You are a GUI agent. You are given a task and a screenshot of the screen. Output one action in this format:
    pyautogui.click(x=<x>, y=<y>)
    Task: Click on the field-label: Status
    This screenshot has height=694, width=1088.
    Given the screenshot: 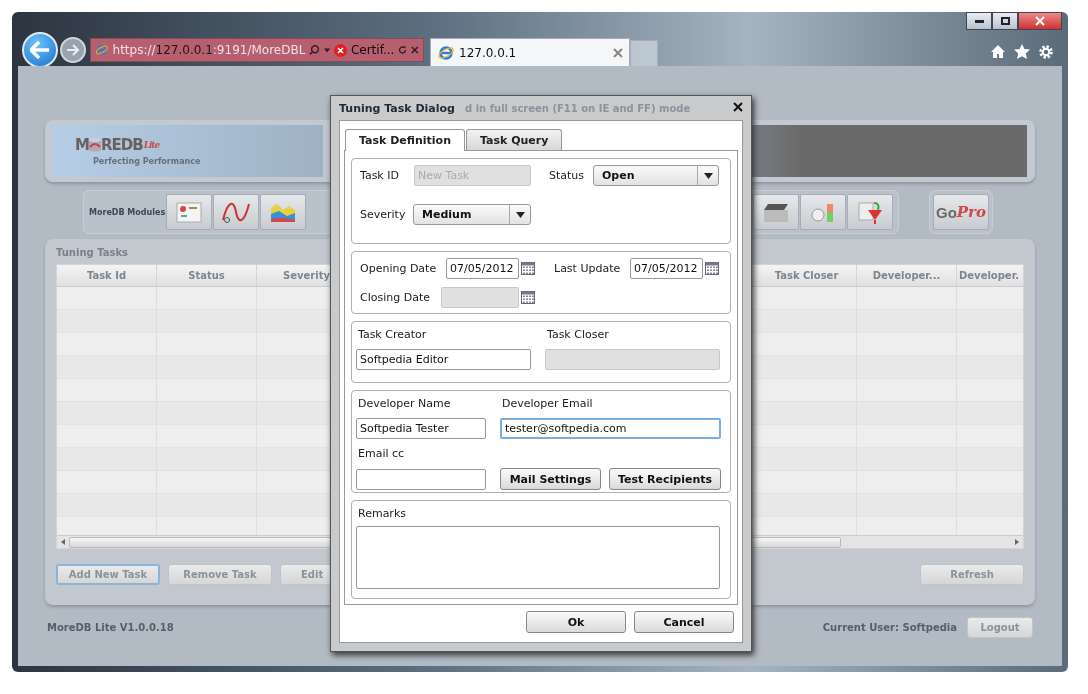 What is the action you would take?
    pyautogui.click(x=567, y=175)
    